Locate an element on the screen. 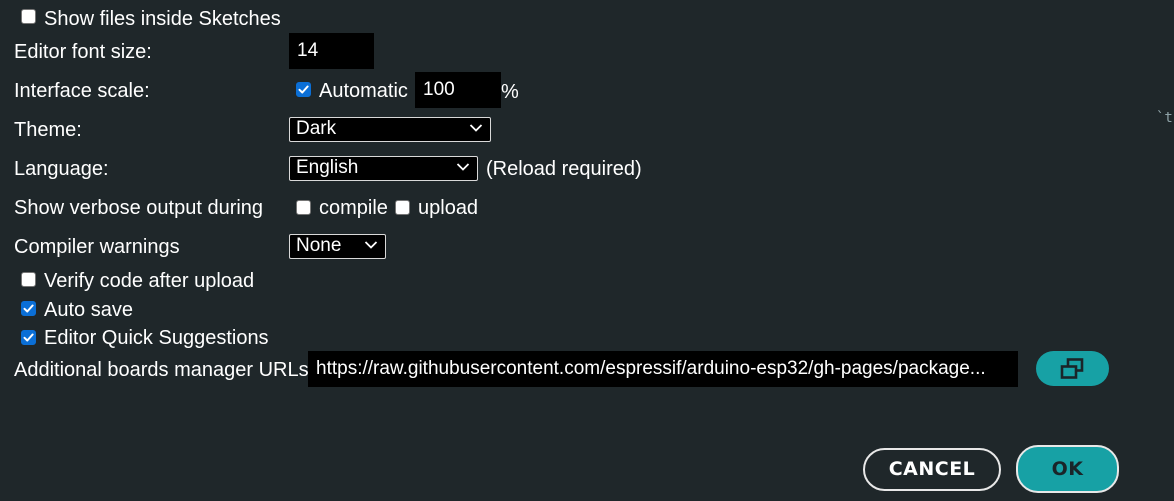 The image size is (1174, 501). language-select-value: English is located at coordinates (327, 167).